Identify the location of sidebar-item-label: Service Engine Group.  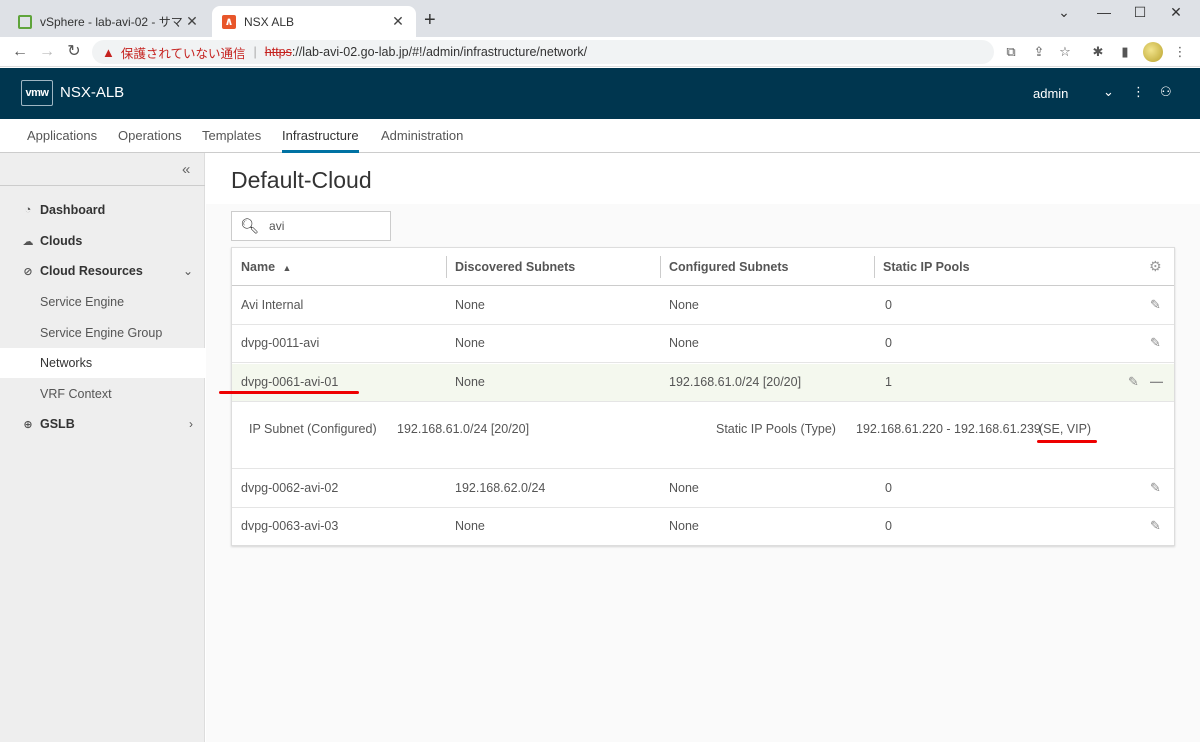
(101, 333).